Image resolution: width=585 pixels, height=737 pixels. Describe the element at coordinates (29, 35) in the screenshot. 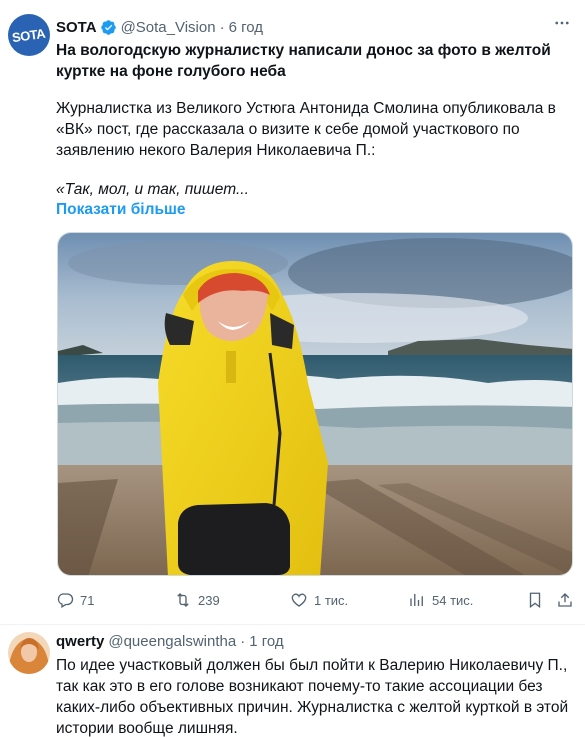

I see `author-avatar: SOTA` at that location.